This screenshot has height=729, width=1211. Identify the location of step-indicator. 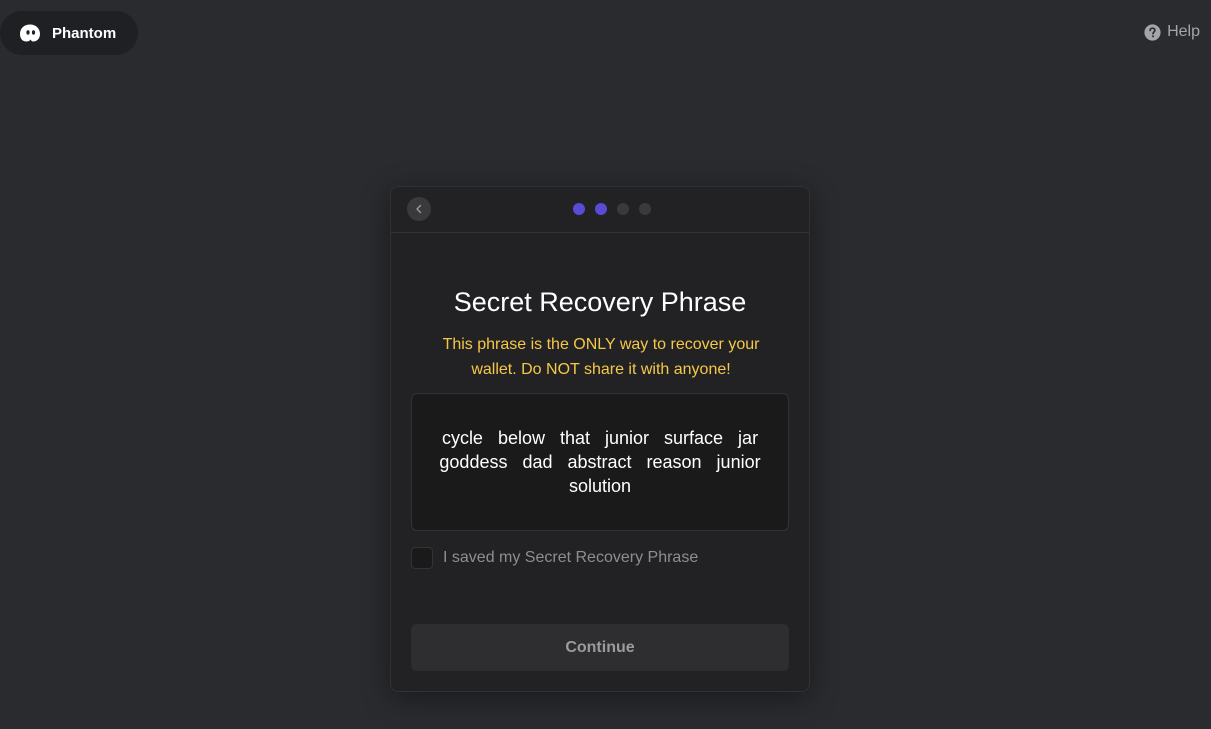
(612, 209).